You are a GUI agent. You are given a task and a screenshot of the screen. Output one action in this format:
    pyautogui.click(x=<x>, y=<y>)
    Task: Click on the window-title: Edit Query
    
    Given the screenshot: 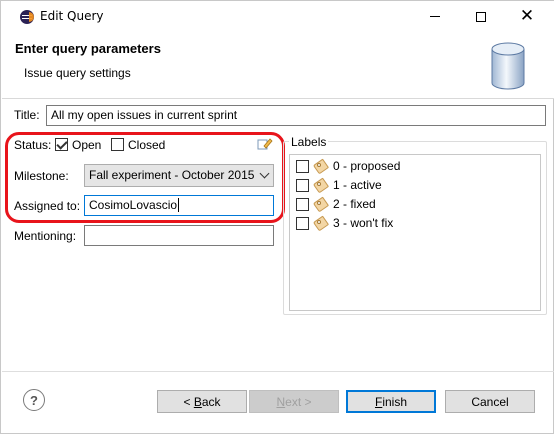 What is the action you would take?
    pyautogui.click(x=72, y=16)
    